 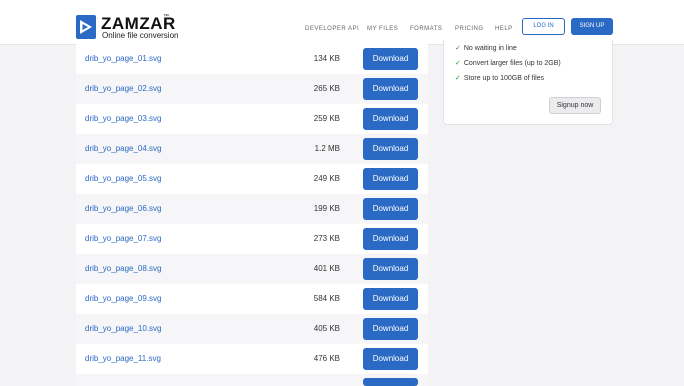 I want to click on file-size: 1.2 MB, so click(x=327, y=148).